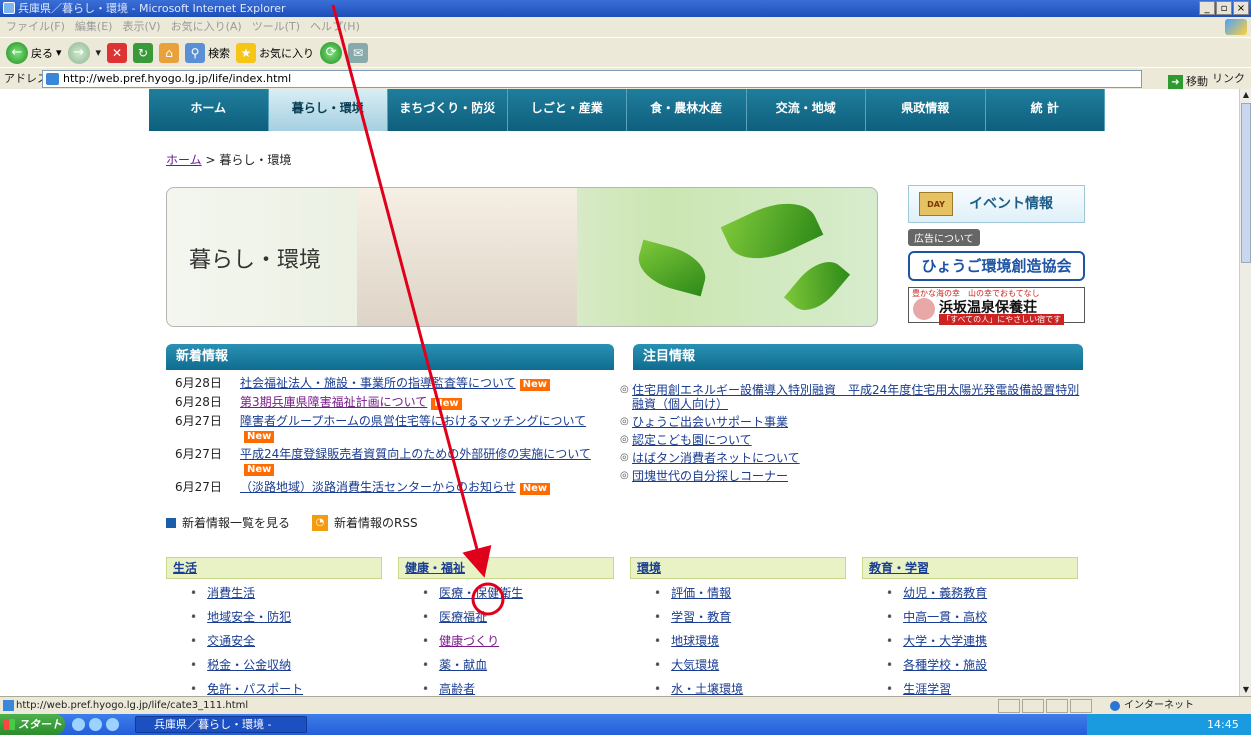 The height and width of the screenshot is (735, 1251). Describe the element at coordinates (152, 8) in the screenshot. I see `window-title: 兵庫県／暮らし・環境 - Microsoft Internet Explorer` at that location.